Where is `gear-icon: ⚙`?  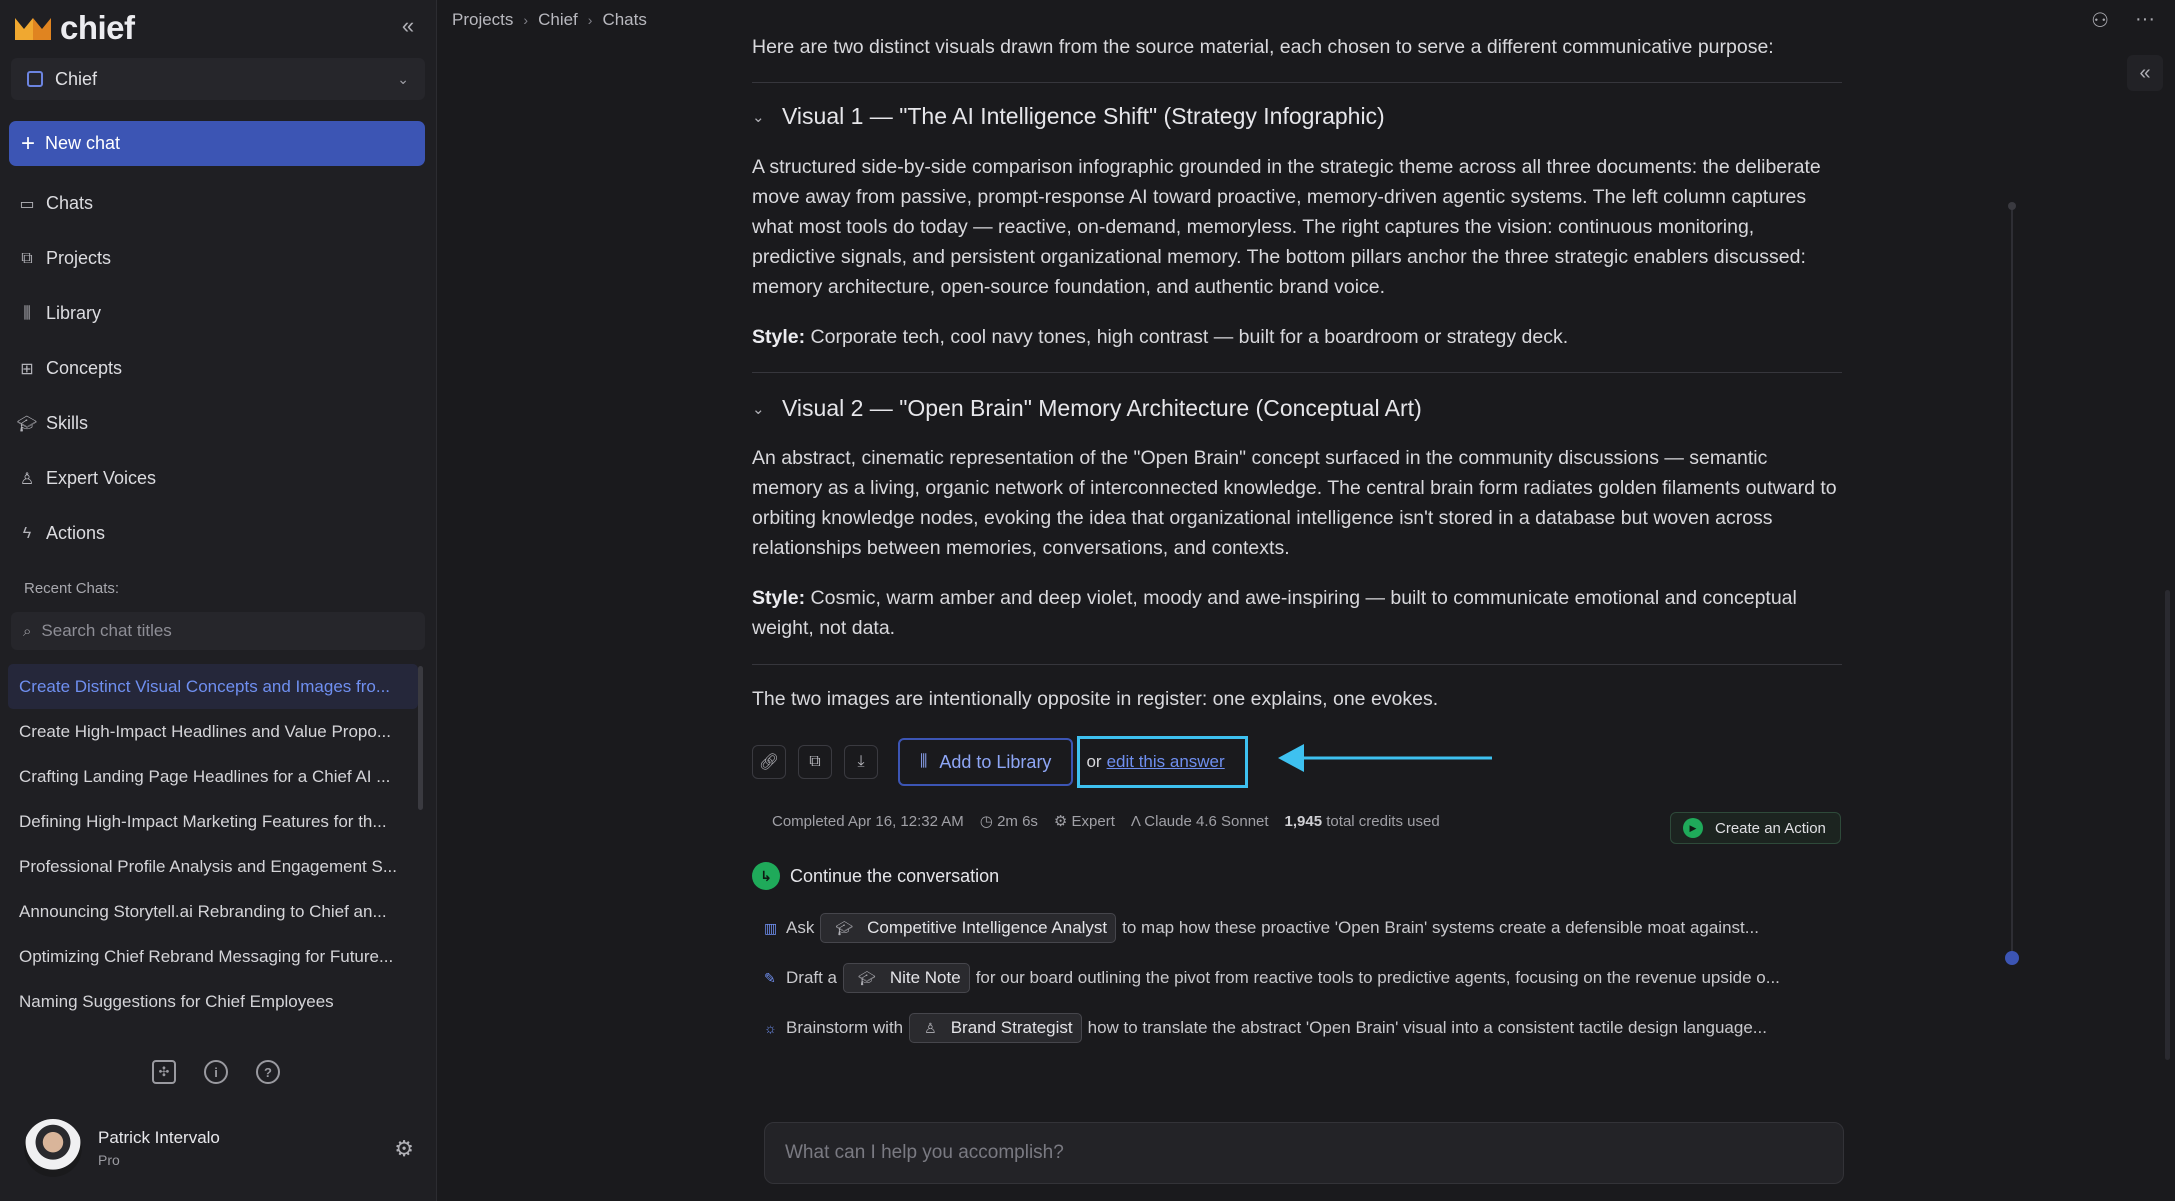 gear-icon: ⚙ is located at coordinates (404, 1149).